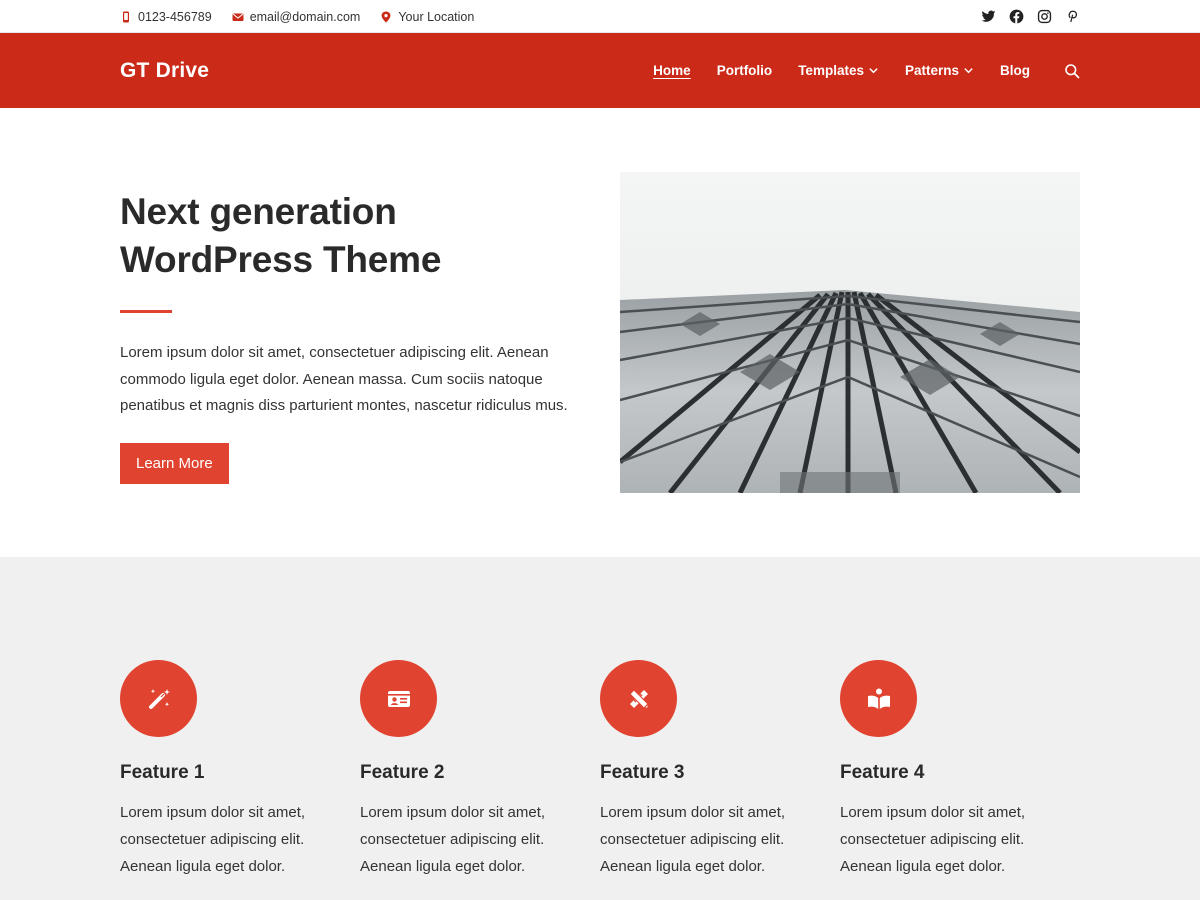 The width and height of the screenshot is (1200, 900). I want to click on envelope-icon, so click(238, 17).